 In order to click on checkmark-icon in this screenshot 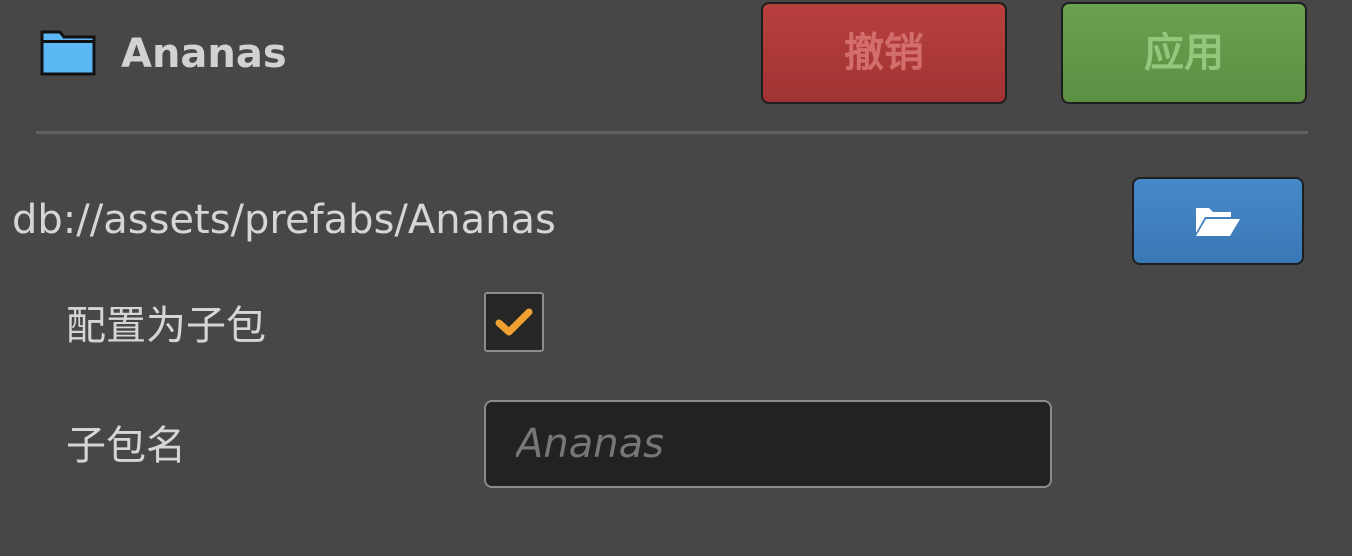, I will do `click(514, 322)`.